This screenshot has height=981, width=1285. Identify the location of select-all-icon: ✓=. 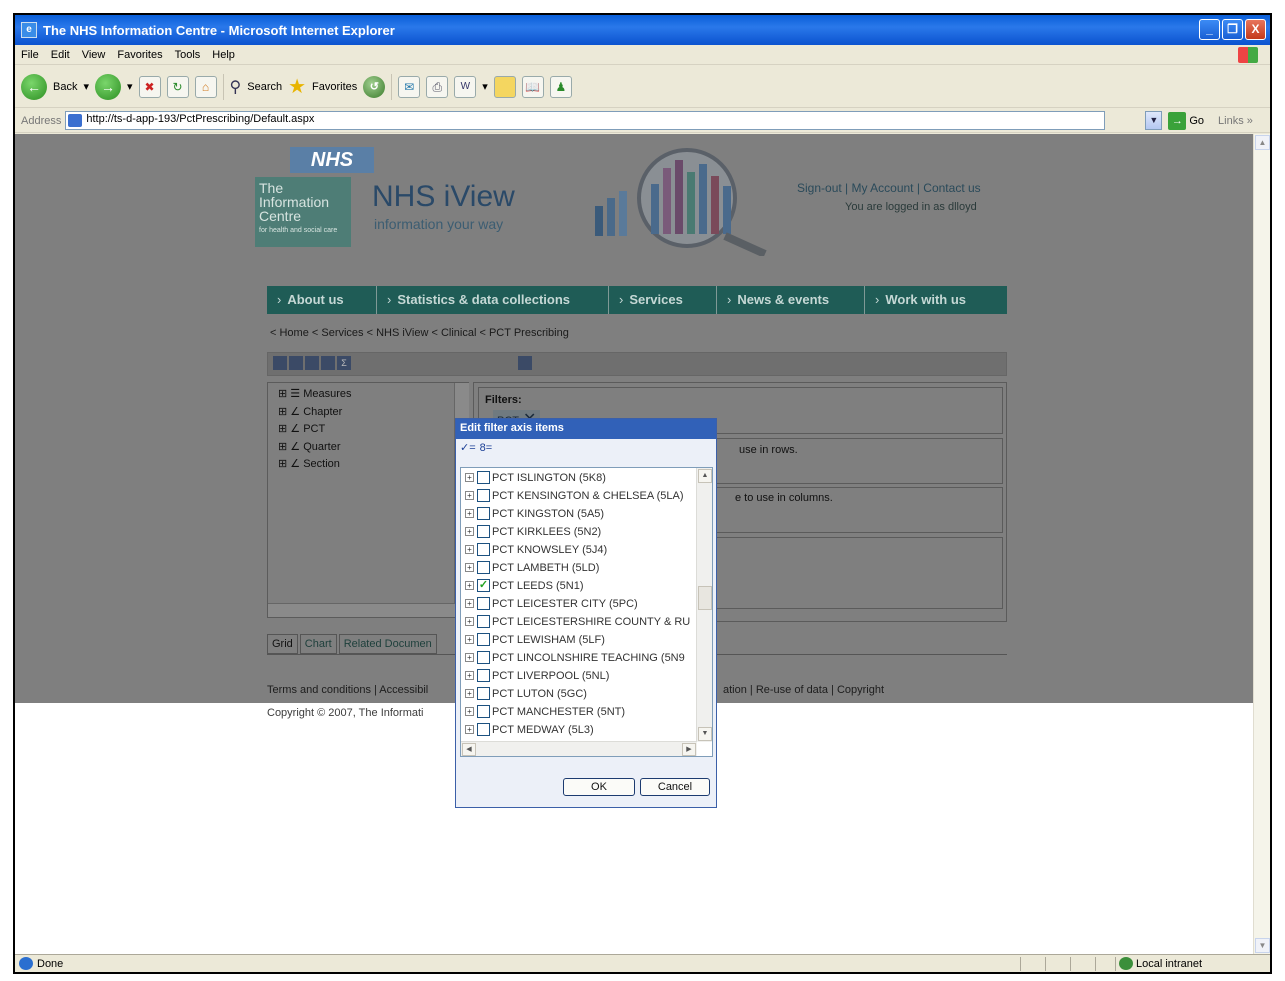
(468, 447).